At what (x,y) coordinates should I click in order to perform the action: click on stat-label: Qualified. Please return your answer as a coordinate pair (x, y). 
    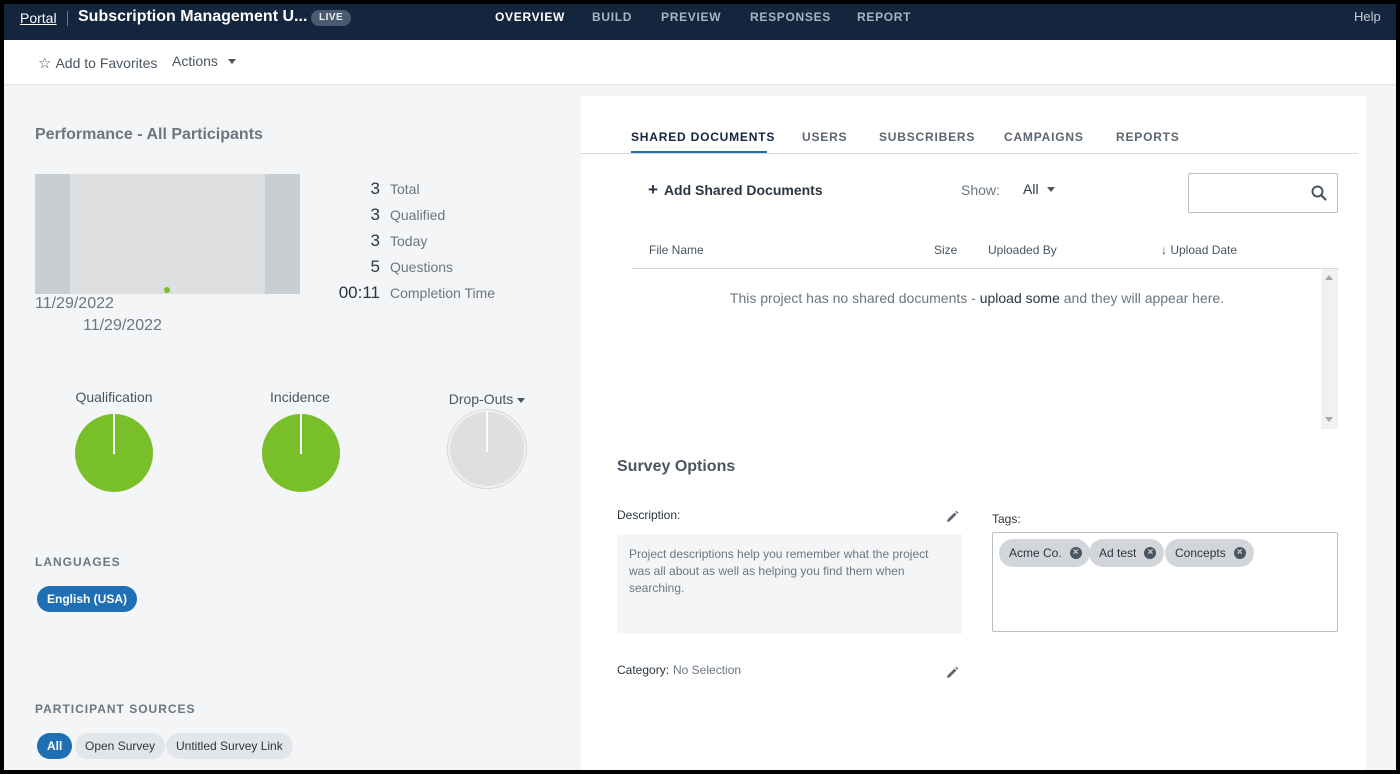
    Looking at the image, I should click on (418, 215).